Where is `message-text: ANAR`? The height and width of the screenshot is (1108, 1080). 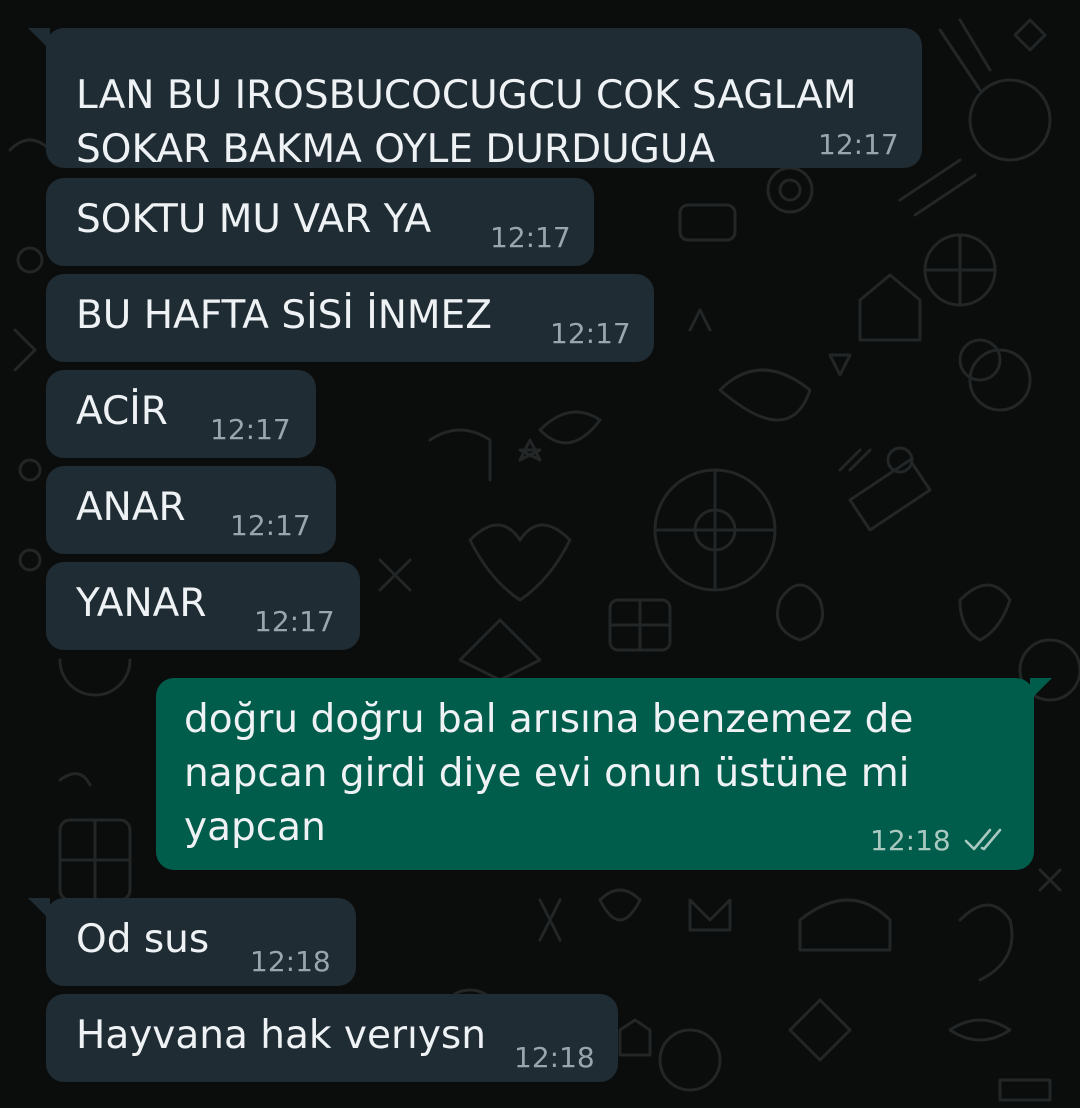
message-text: ANAR is located at coordinates (131, 507).